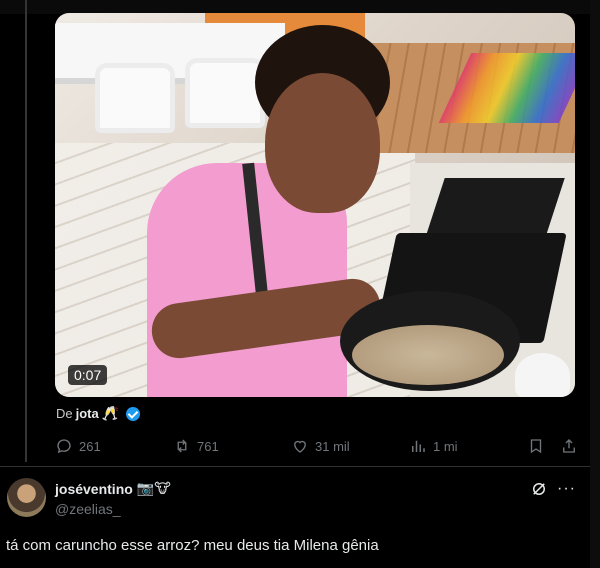  What do you see at coordinates (566, 489) in the screenshot?
I see `more-options-icon: ···` at bounding box center [566, 489].